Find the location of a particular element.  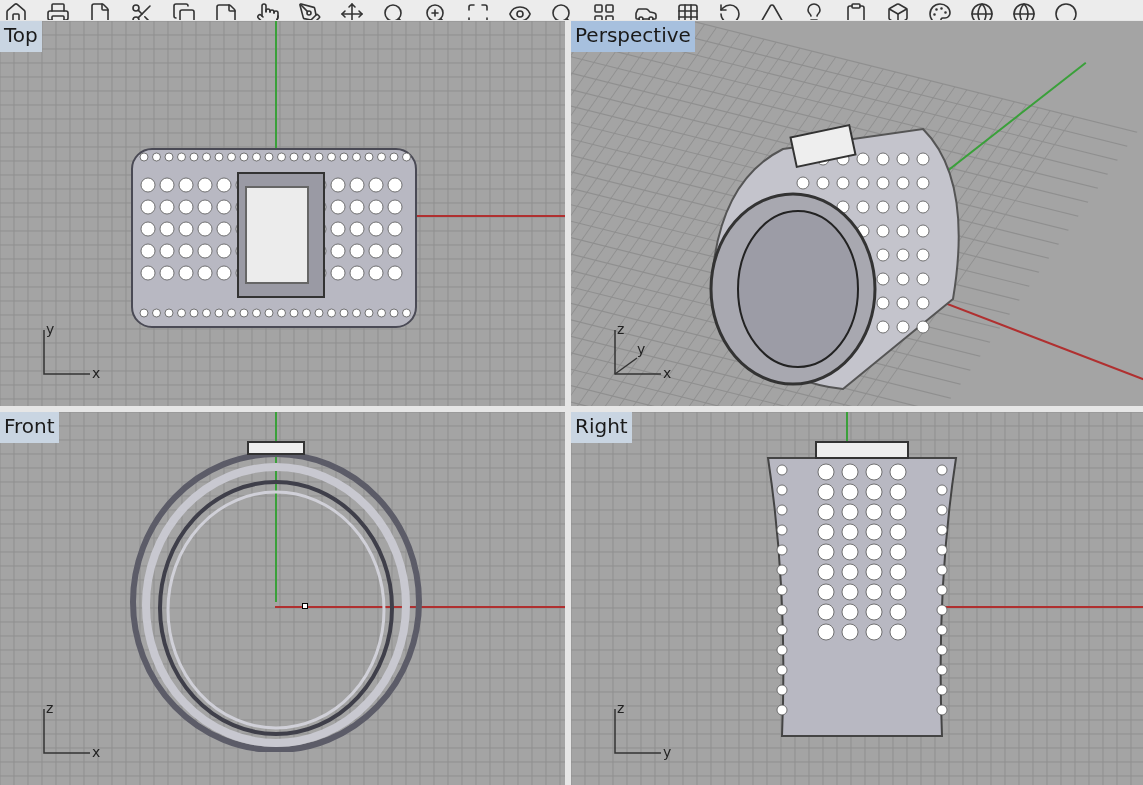

triangle-icon is located at coordinates (772, 11).